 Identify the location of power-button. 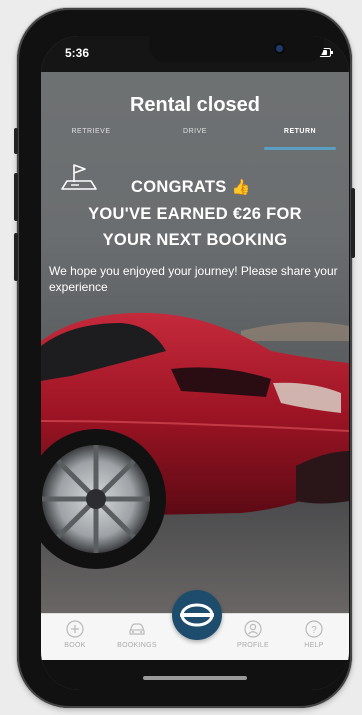
(353, 223).